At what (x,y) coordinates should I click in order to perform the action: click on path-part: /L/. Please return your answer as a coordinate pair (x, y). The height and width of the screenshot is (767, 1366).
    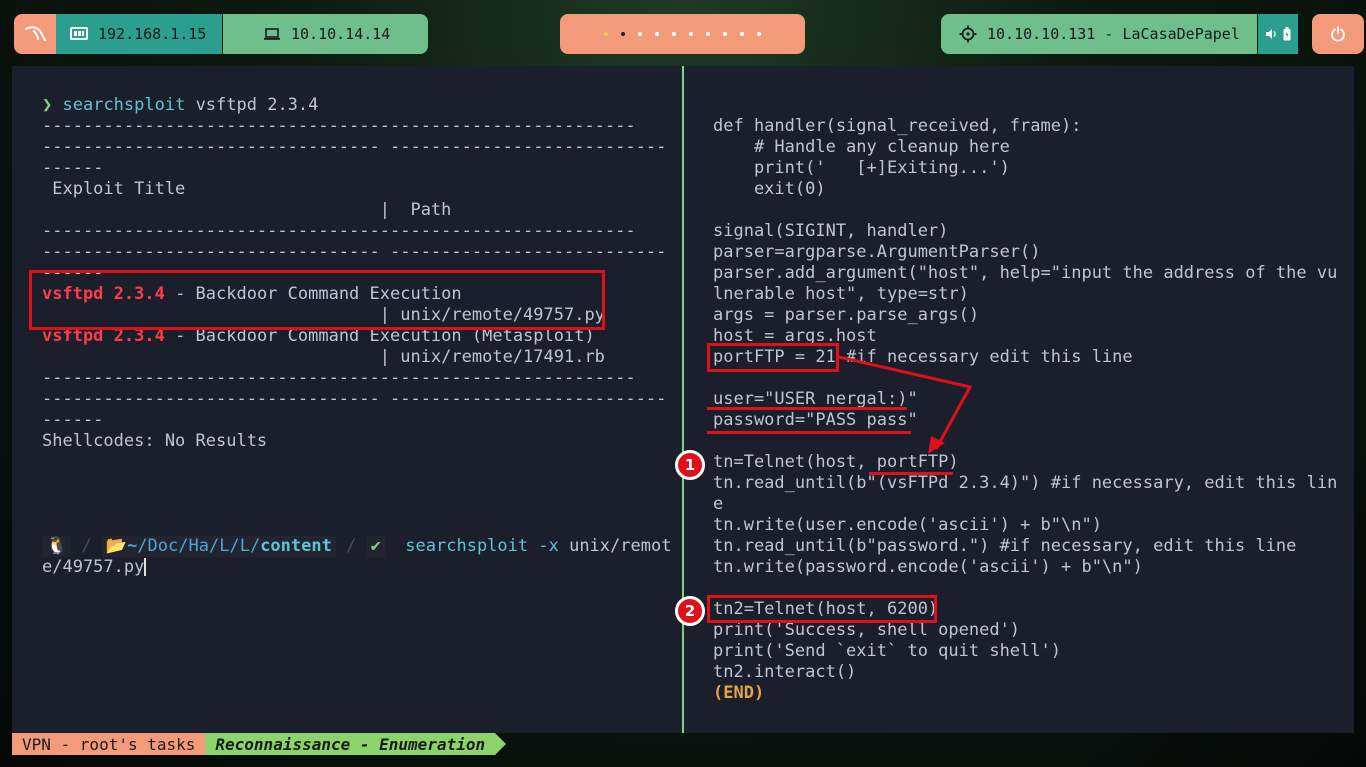
    Looking at the image, I should click on (245, 546).